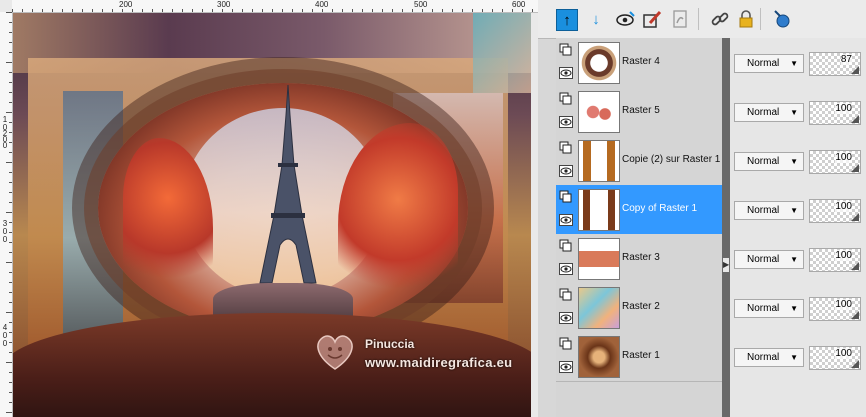 The height and width of the screenshot is (417, 866). I want to click on layer-row: Copie (2) sur Raster 1, so click(639, 161).